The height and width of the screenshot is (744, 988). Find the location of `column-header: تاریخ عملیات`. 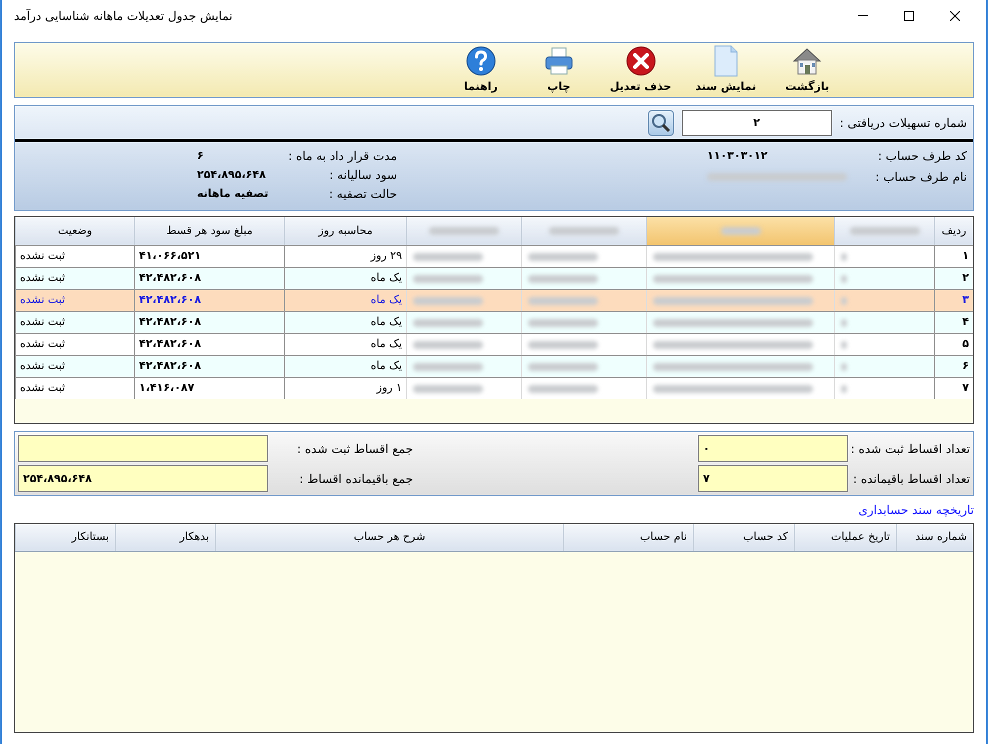

column-header: تاریخ عملیات is located at coordinates (845, 537).